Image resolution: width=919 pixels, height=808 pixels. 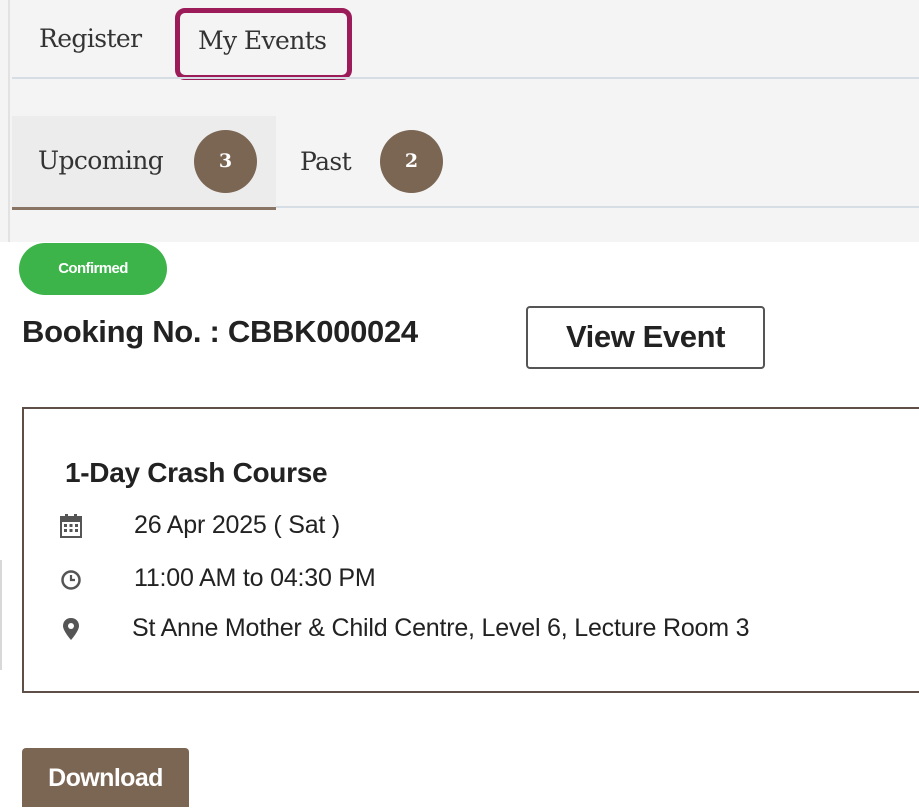 What do you see at coordinates (489, 527) in the screenshot?
I see `event-date-row: 26 Apr 2025 ( Sat )` at bounding box center [489, 527].